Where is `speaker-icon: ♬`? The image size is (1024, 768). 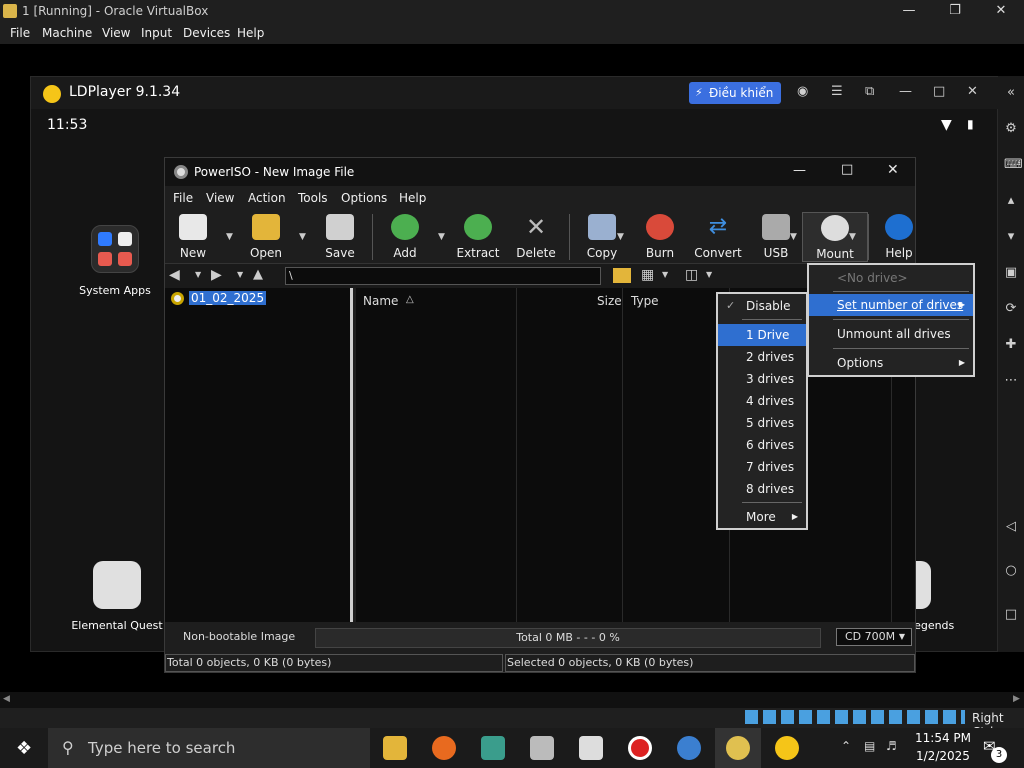
speaker-icon: ♬ is located at coordinates (891, 746).